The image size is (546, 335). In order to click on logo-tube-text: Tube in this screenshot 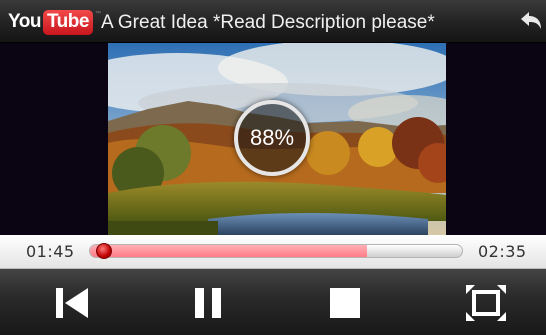, I will do `click(67, 22)`.